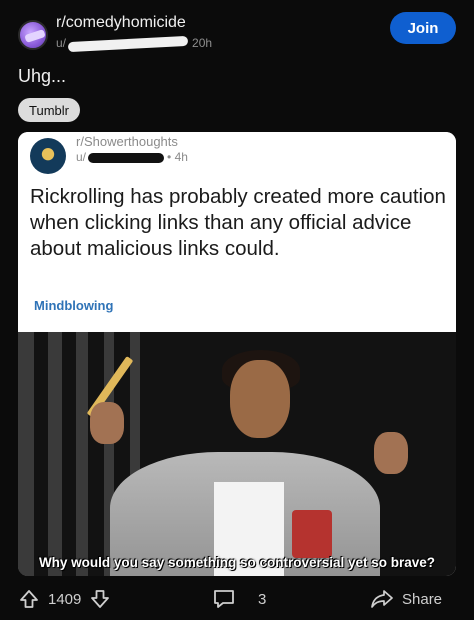 This screenshot has height=620, width=474. I want to click on embedded-user-prefix: u/, so click(81, 157).